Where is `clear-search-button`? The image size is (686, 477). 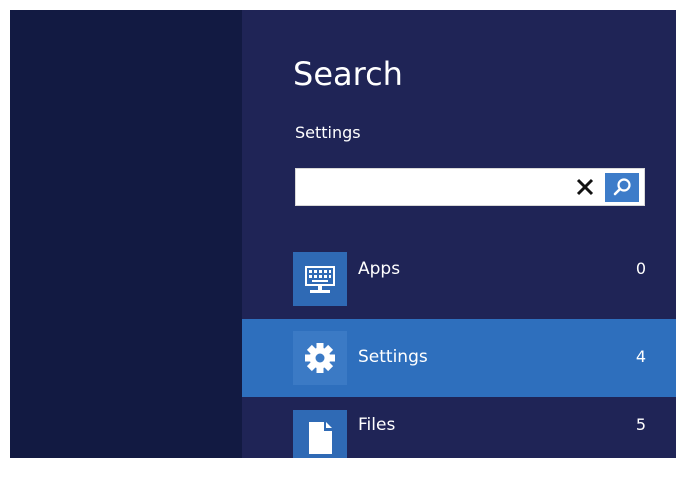 clear-search-button is located at coordinates (585, 187).